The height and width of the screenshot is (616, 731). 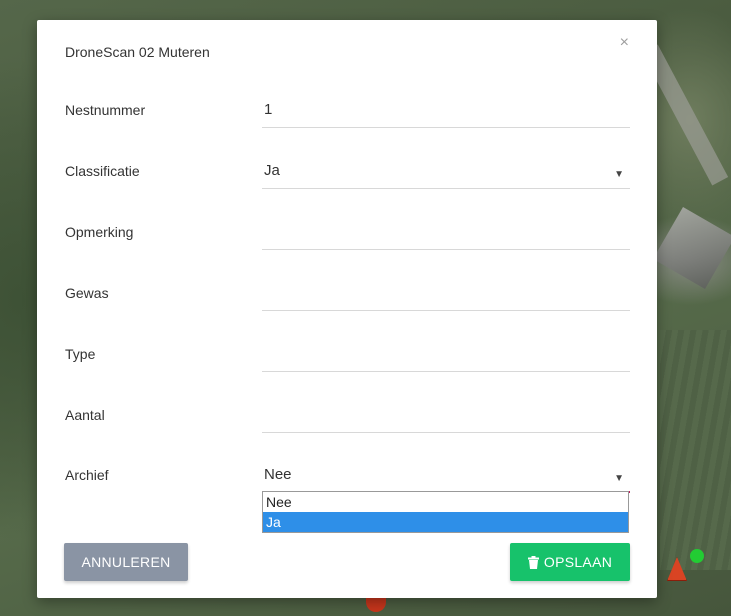 I want to click on cancel-button: ANNULEREN, so click(x=126, y=562).